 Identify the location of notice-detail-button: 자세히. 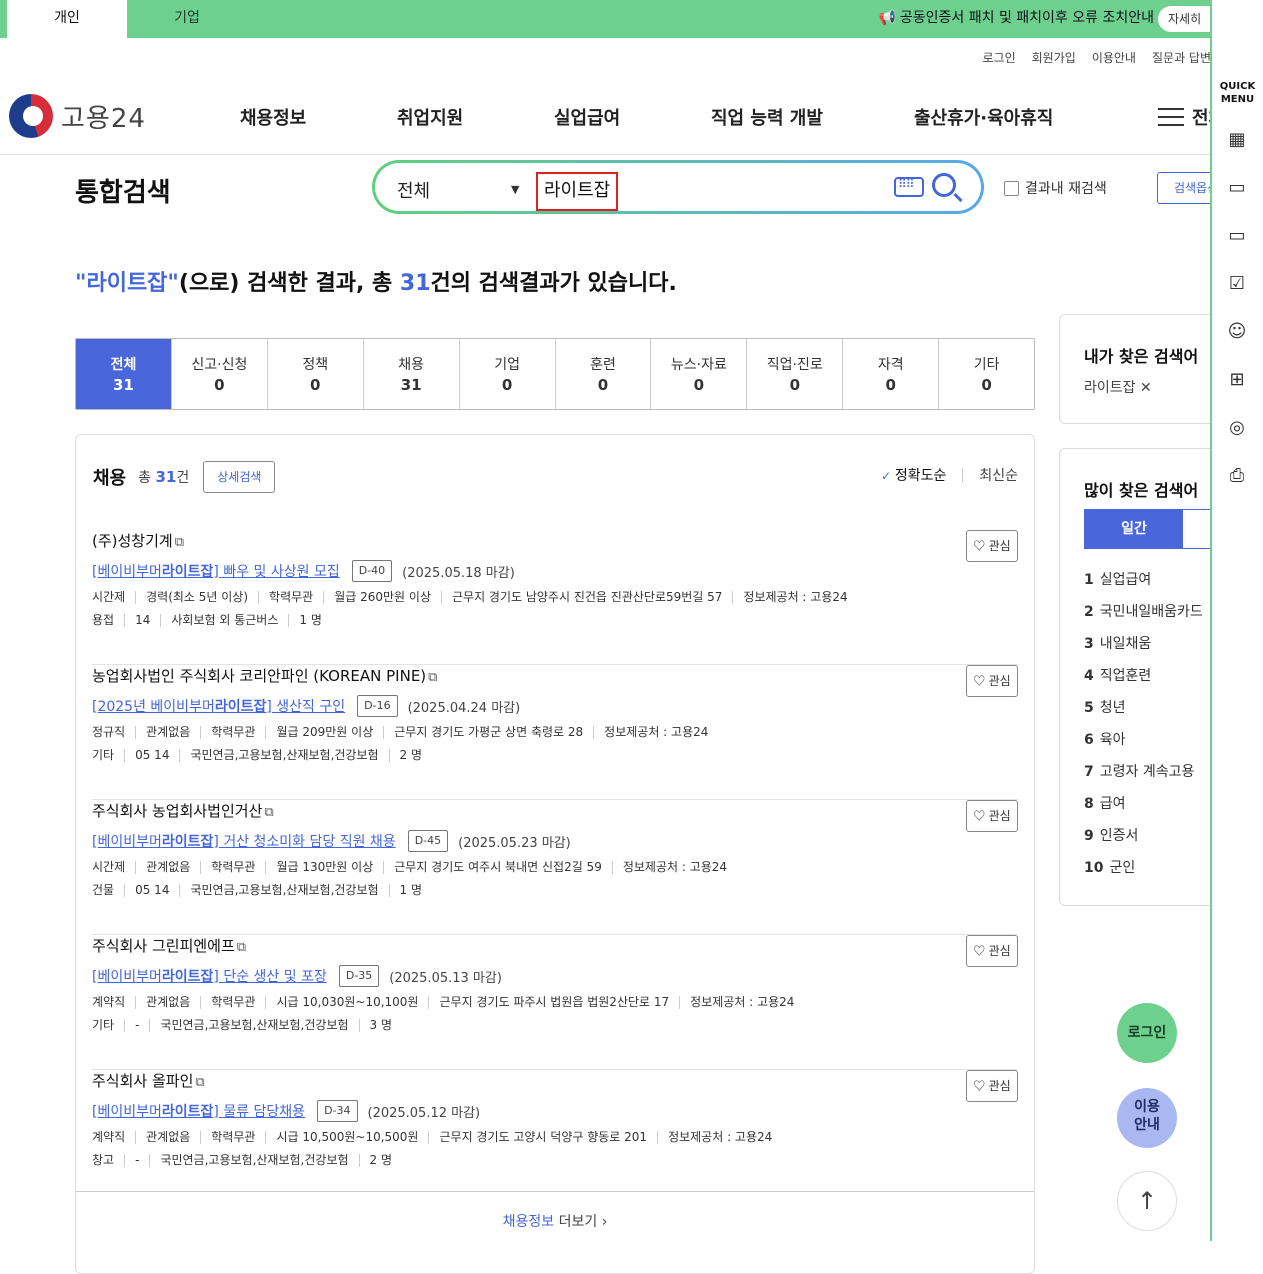
(1185, 19).